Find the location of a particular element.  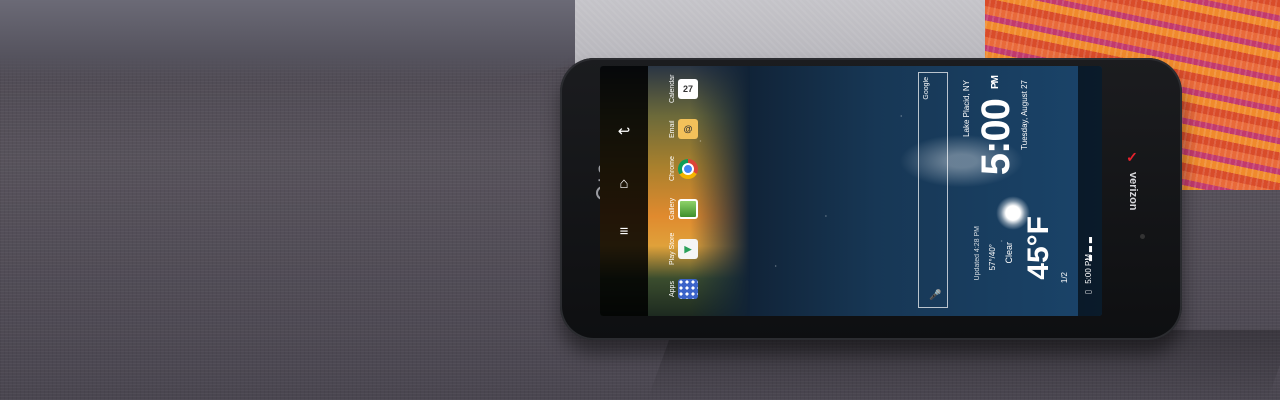

weather-condition: Clear is located at coordinates (1009, 253).